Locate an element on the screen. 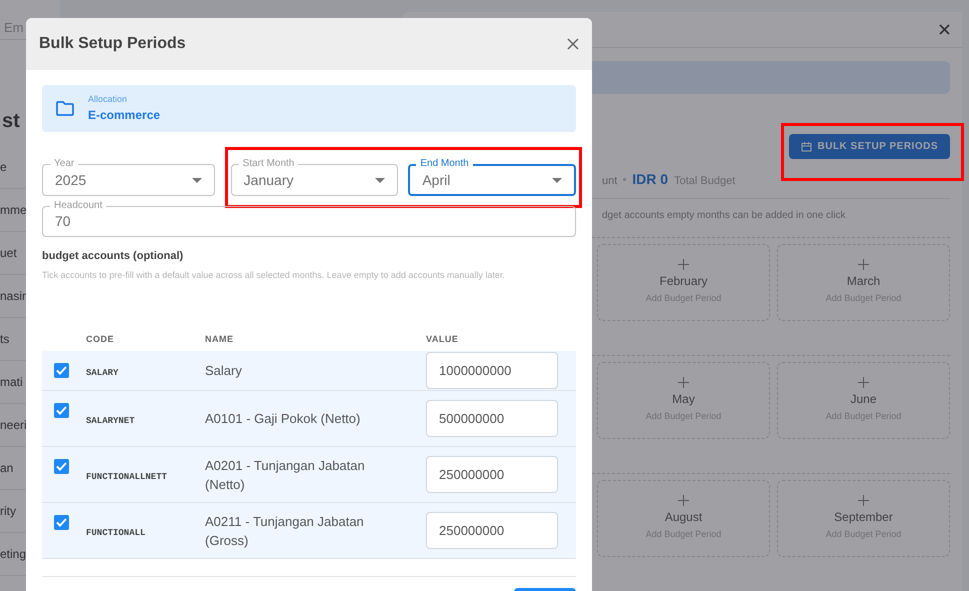 Image resolution: width=969 pixels, height=591 pixels. month-name: February is located at coordinates (683, 281).